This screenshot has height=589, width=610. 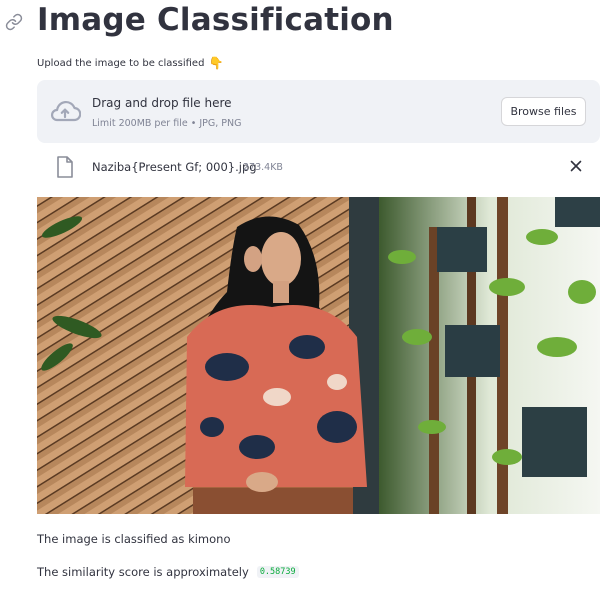 I want to click on similarity-label: The similarity score is approximately, so click(x=143, y=572).